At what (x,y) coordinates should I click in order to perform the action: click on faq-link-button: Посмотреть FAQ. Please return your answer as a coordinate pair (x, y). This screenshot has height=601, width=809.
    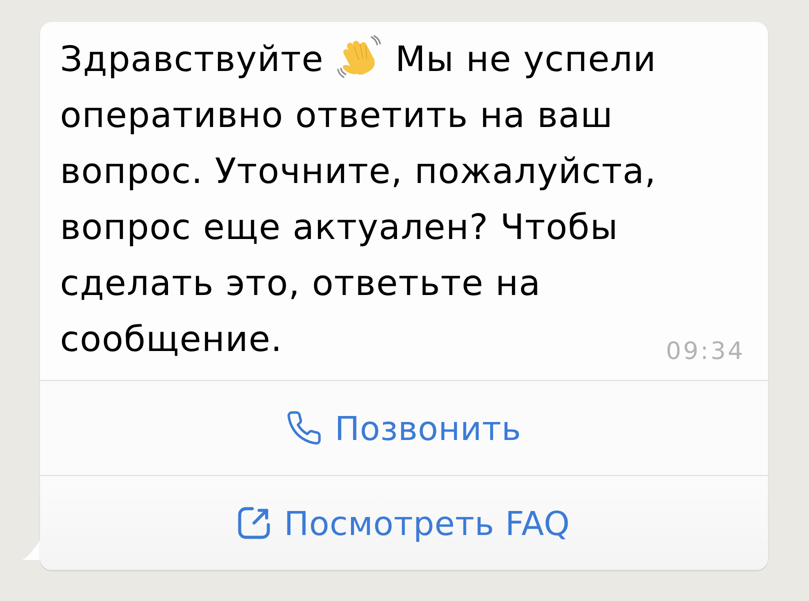
    Looking at the image, I should click on (404, 522).